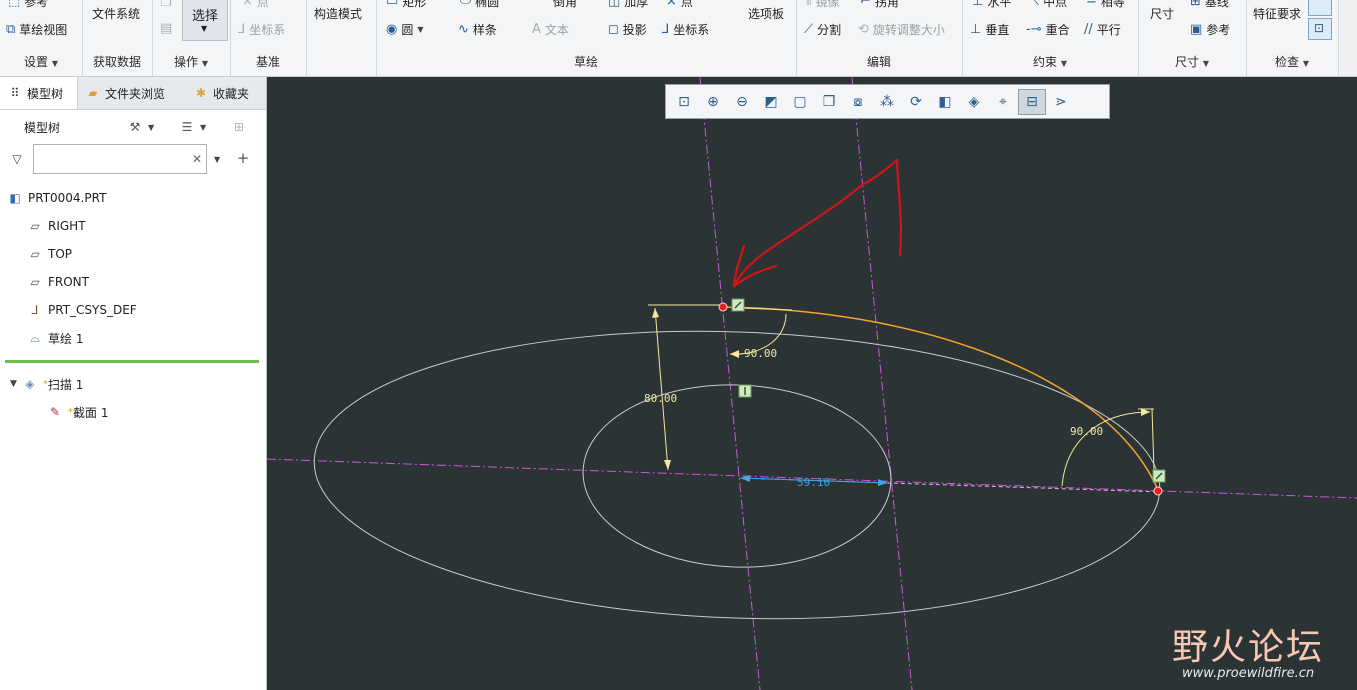  Describe the element at coordinates (822, 5) in the screenshot. I see `mirror-button: ⫴ 镜像` at that location.